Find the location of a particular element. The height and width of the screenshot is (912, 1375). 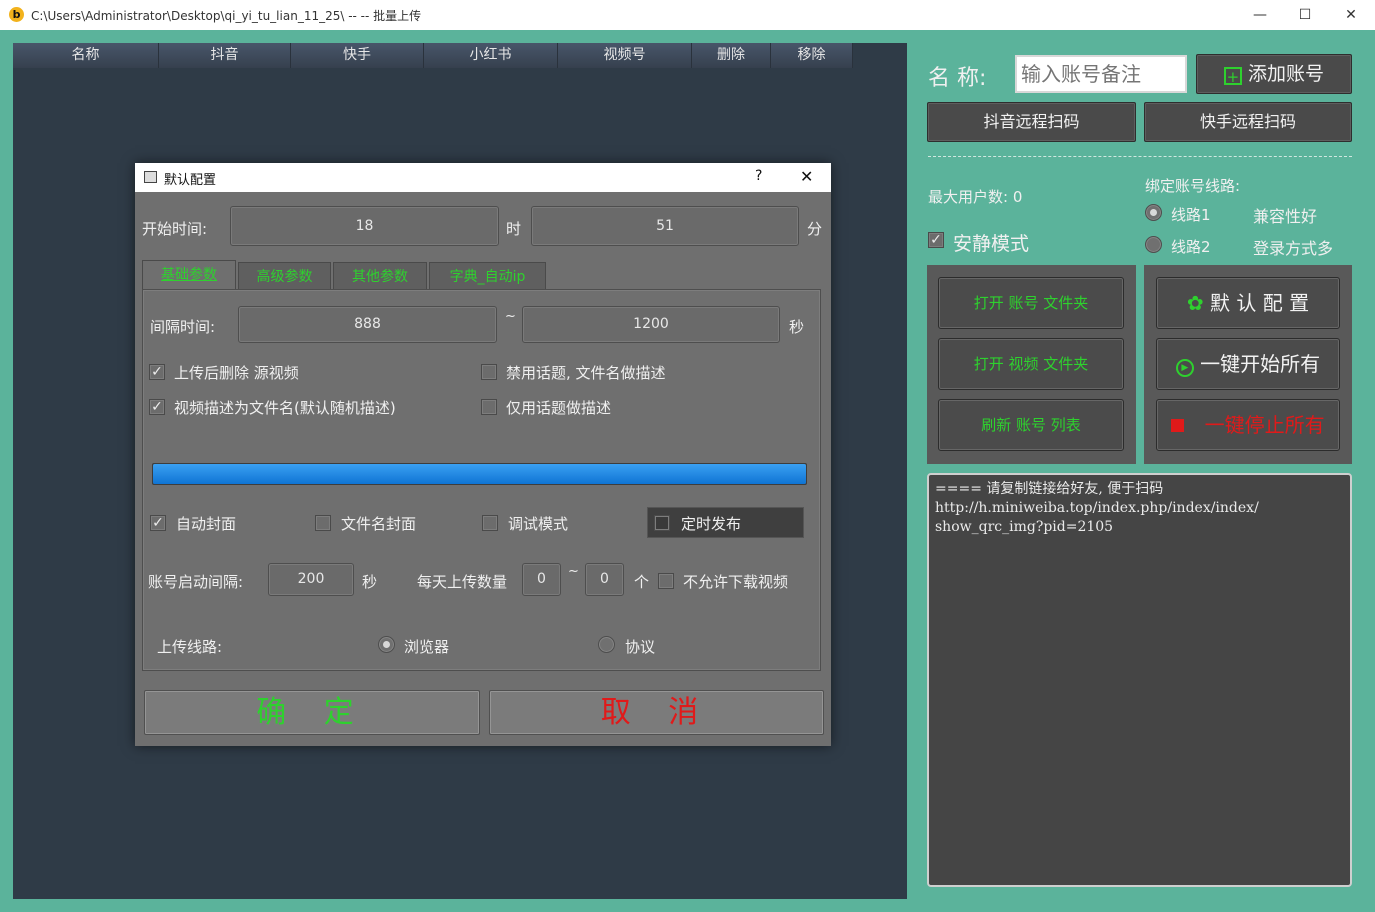

filename-cover-checkbox is located at coordinates (323, 523).